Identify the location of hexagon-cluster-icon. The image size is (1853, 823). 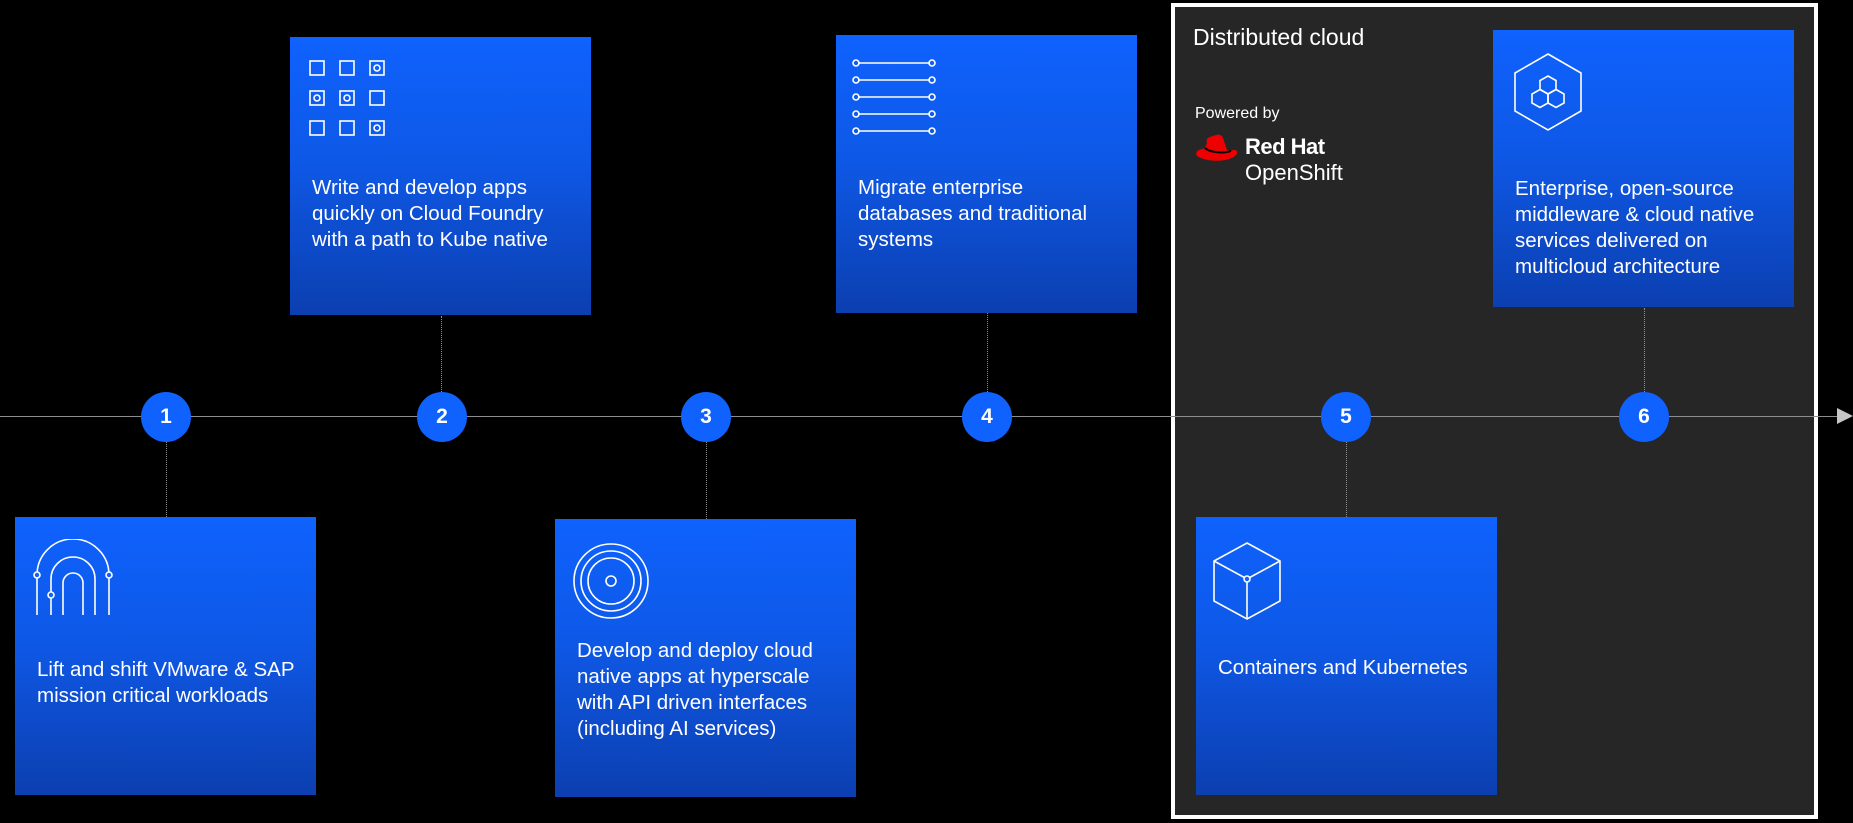
(1548, 92).